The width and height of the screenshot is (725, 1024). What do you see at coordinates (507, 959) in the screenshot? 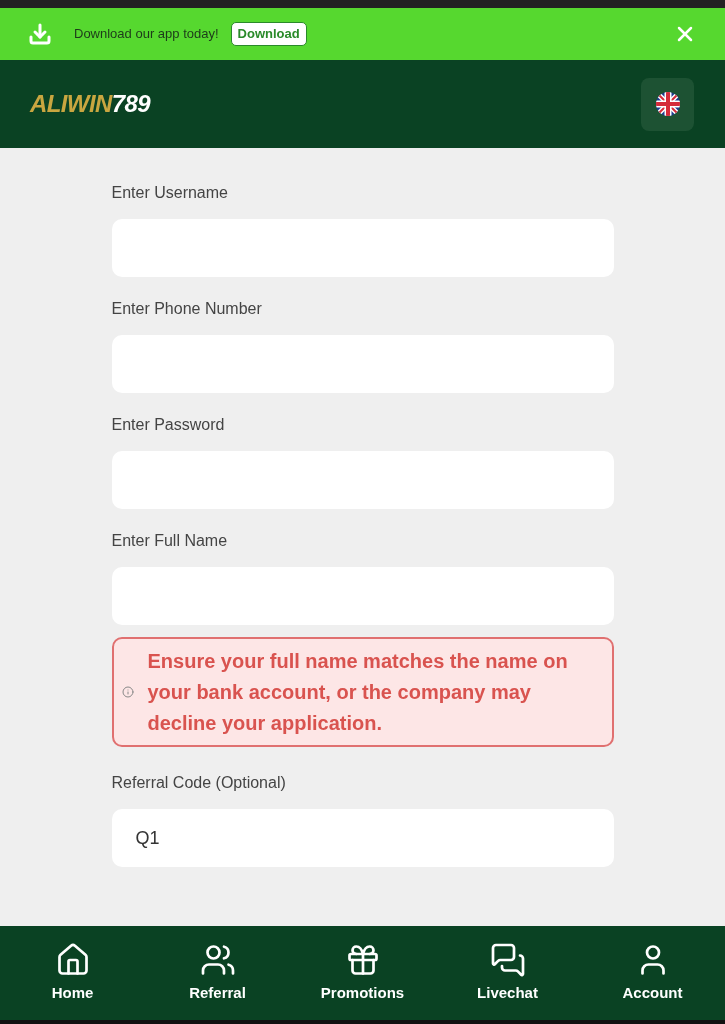
I see `chat-icon` at bounding box center [507, 959].